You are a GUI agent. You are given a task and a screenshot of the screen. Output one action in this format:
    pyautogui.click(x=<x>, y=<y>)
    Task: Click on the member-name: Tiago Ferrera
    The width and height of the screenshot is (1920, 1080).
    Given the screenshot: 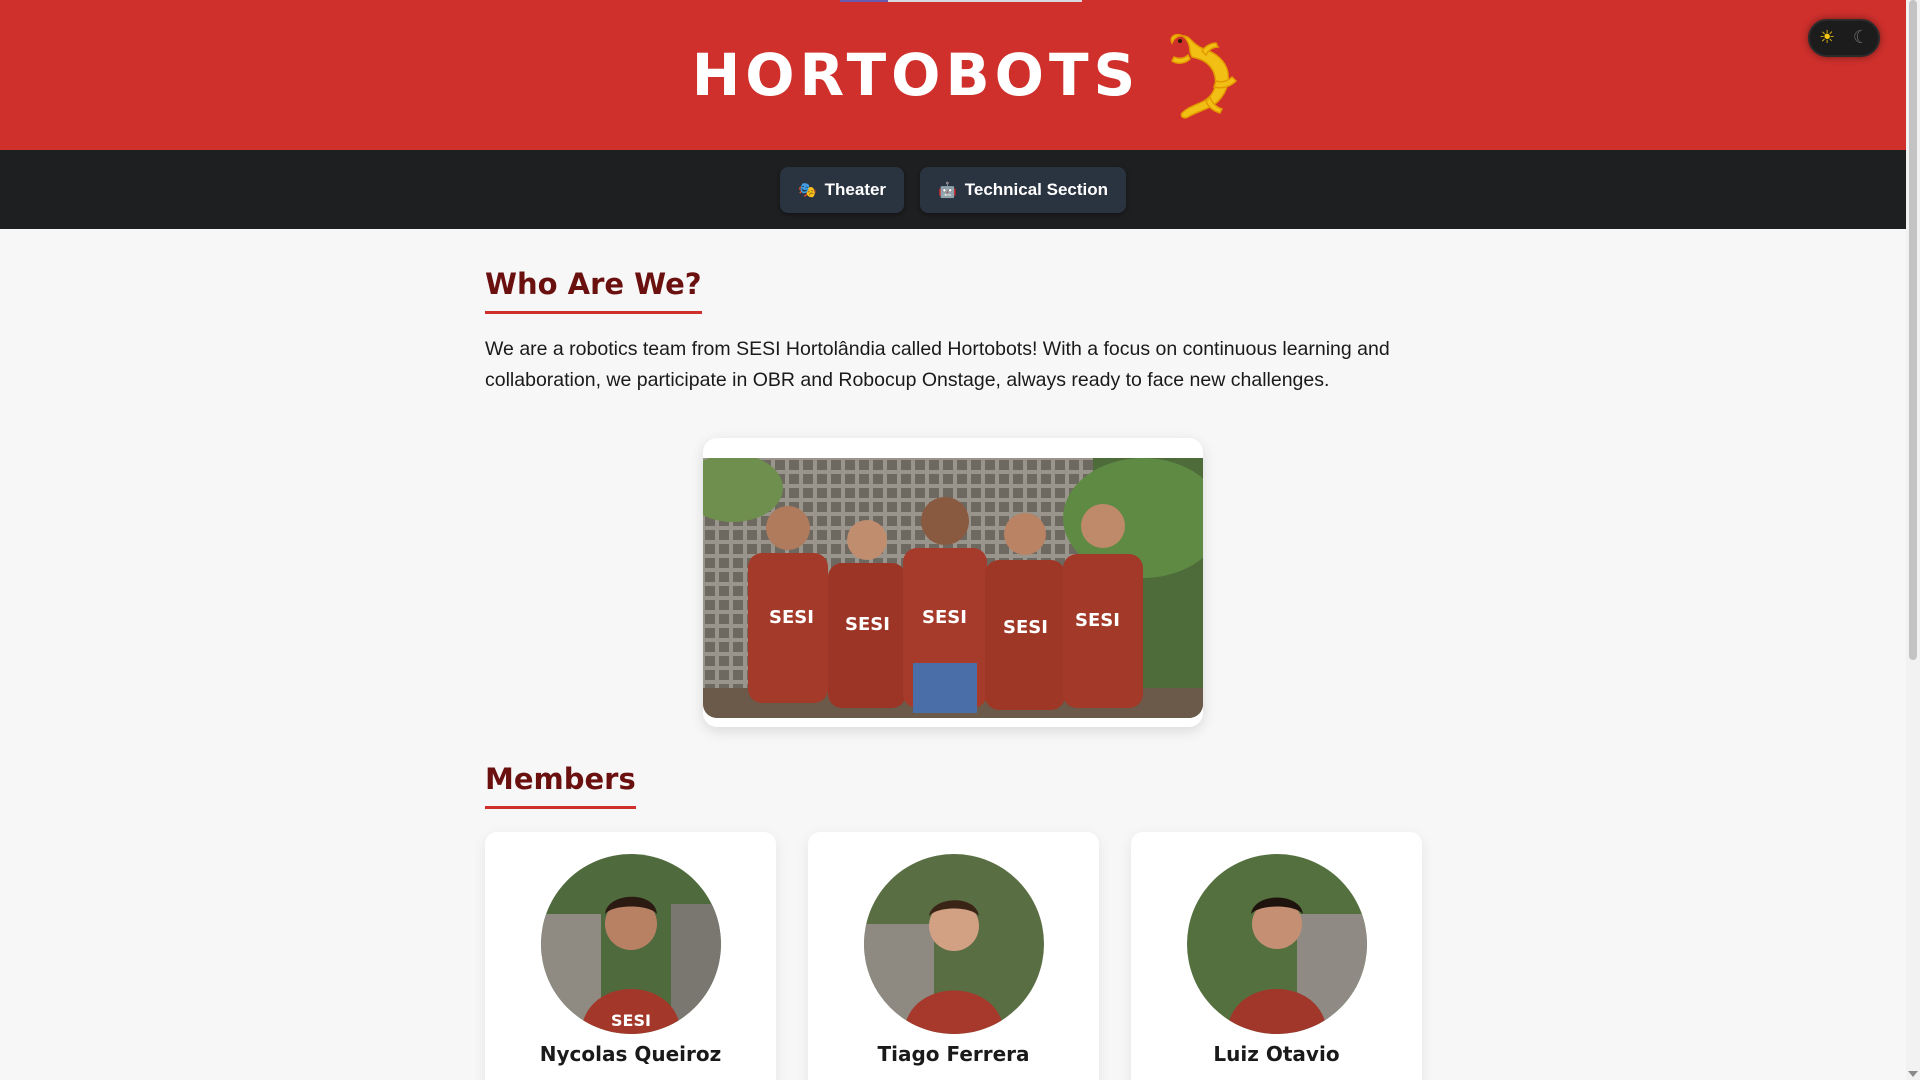 What is the action you would take?
    pyautogui.click(x=953, y=1054)
    